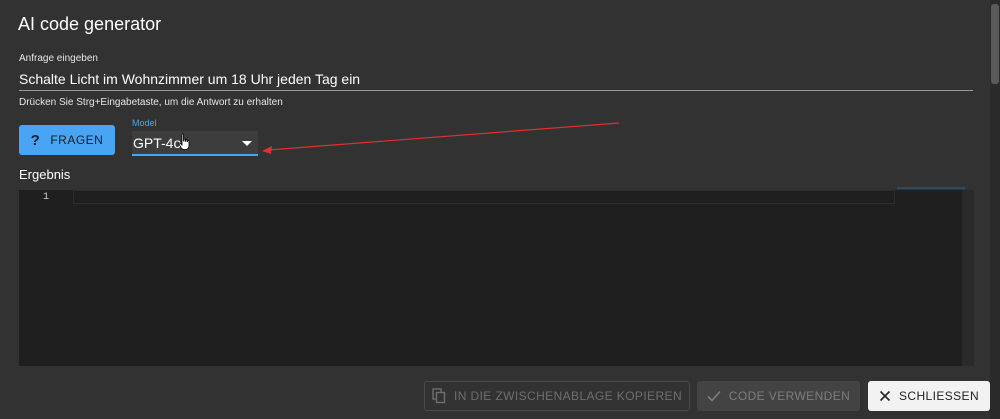 The image size is (1000, 419). I want to click on editor-accent-bar, so click(931, 188).